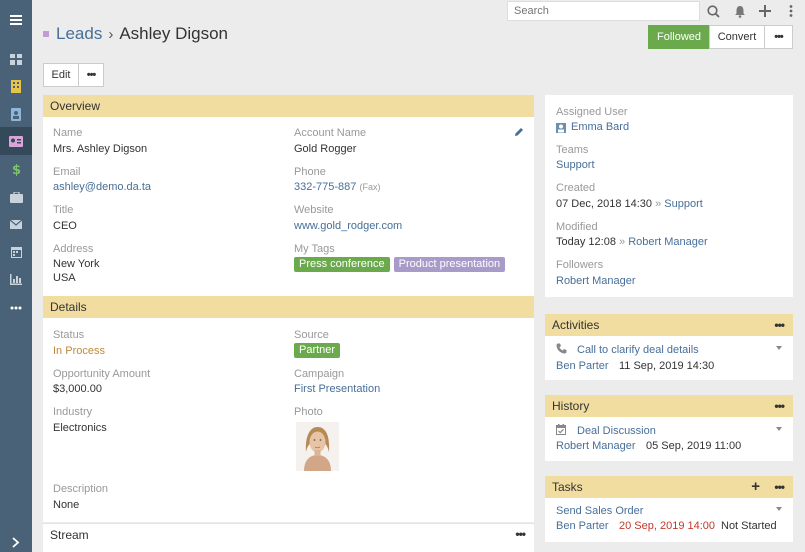  Describe the element at coordinates (16, 141) in the screenshot. I see `leads-icon` at that location.